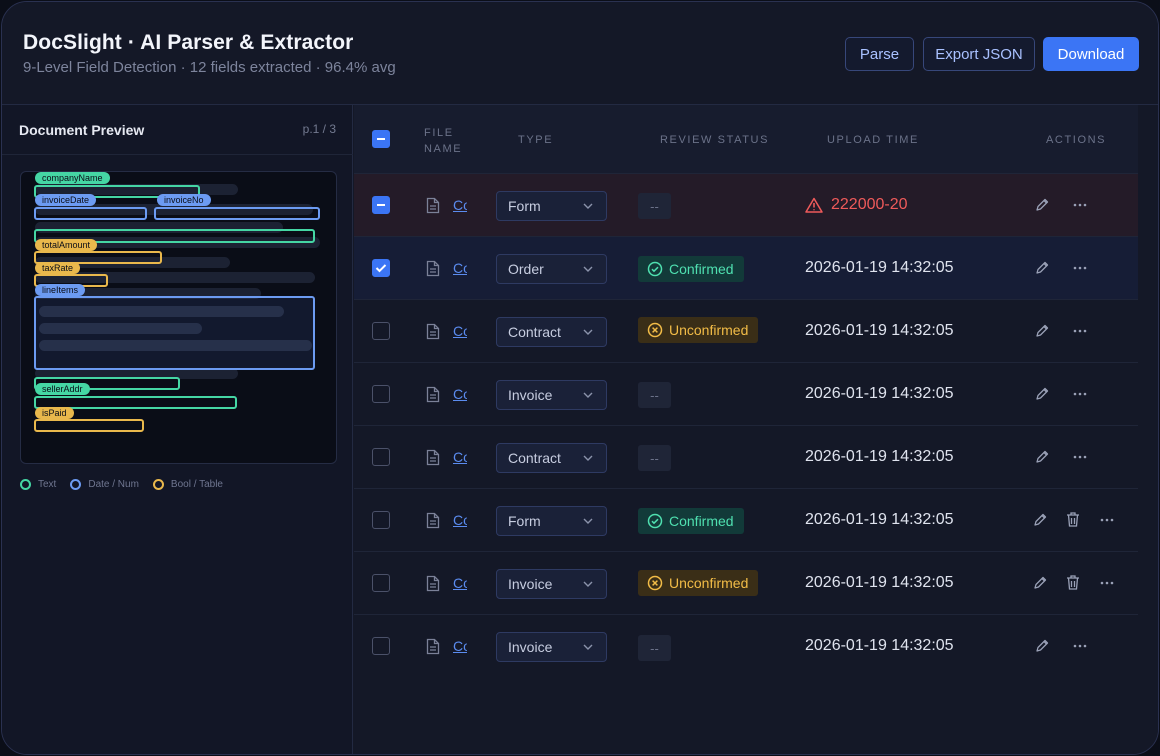  What do you see at coordinates (709, 330) in the screenshot?
I see `status-label: Unconfirmed` at bounding box center [709, 330].